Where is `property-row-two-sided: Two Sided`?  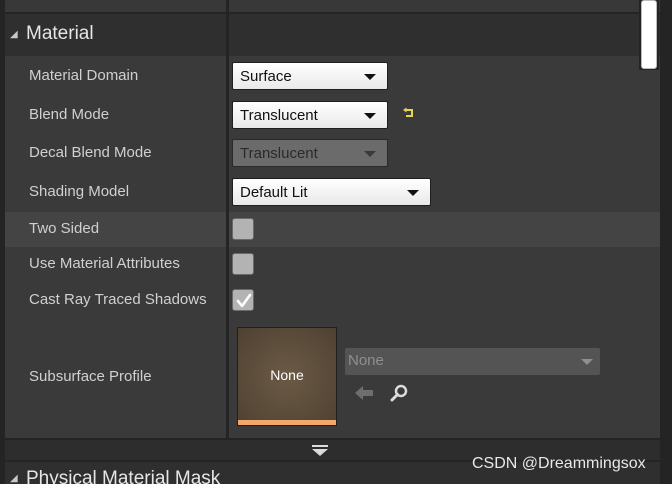
property-row-two-sided: Two Sided is located at coordinates (332, 229).